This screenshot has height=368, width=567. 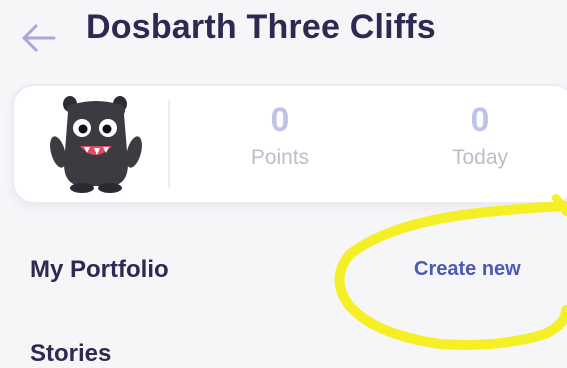 What do you see at coordinates (280, 157) in the screenshot?
I see `points-label: Points` at bounding box center [280, 157].